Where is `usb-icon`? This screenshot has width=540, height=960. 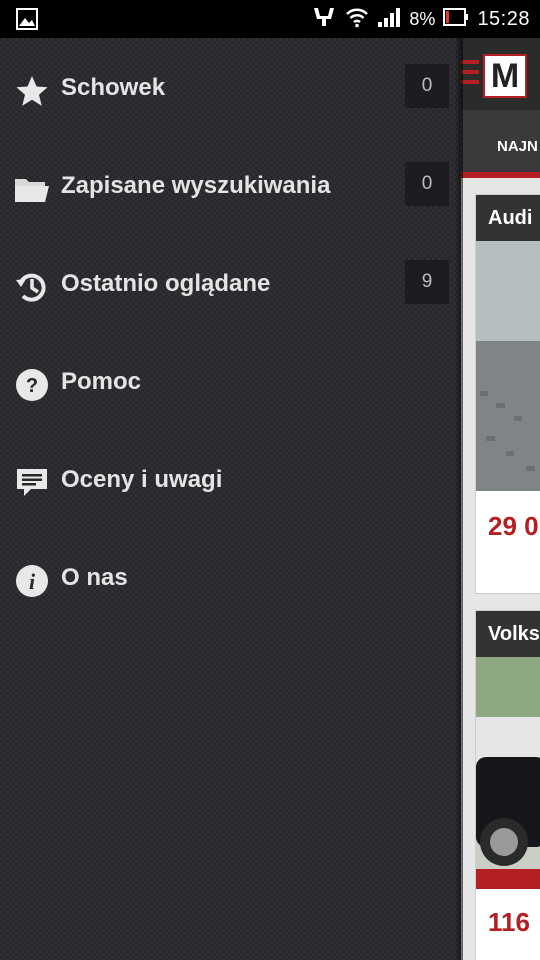 usb-icon is located at coordinates (324, 19).